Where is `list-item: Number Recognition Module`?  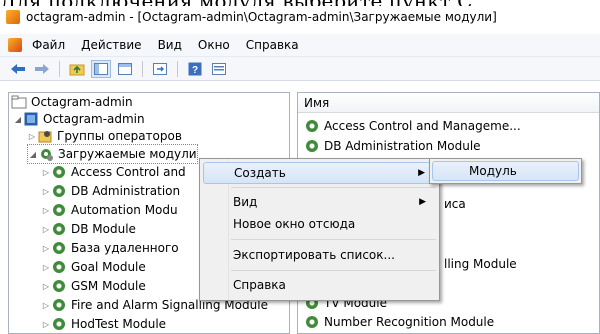
list-item: Number Recognition Module is located at coordinates (399, 322).